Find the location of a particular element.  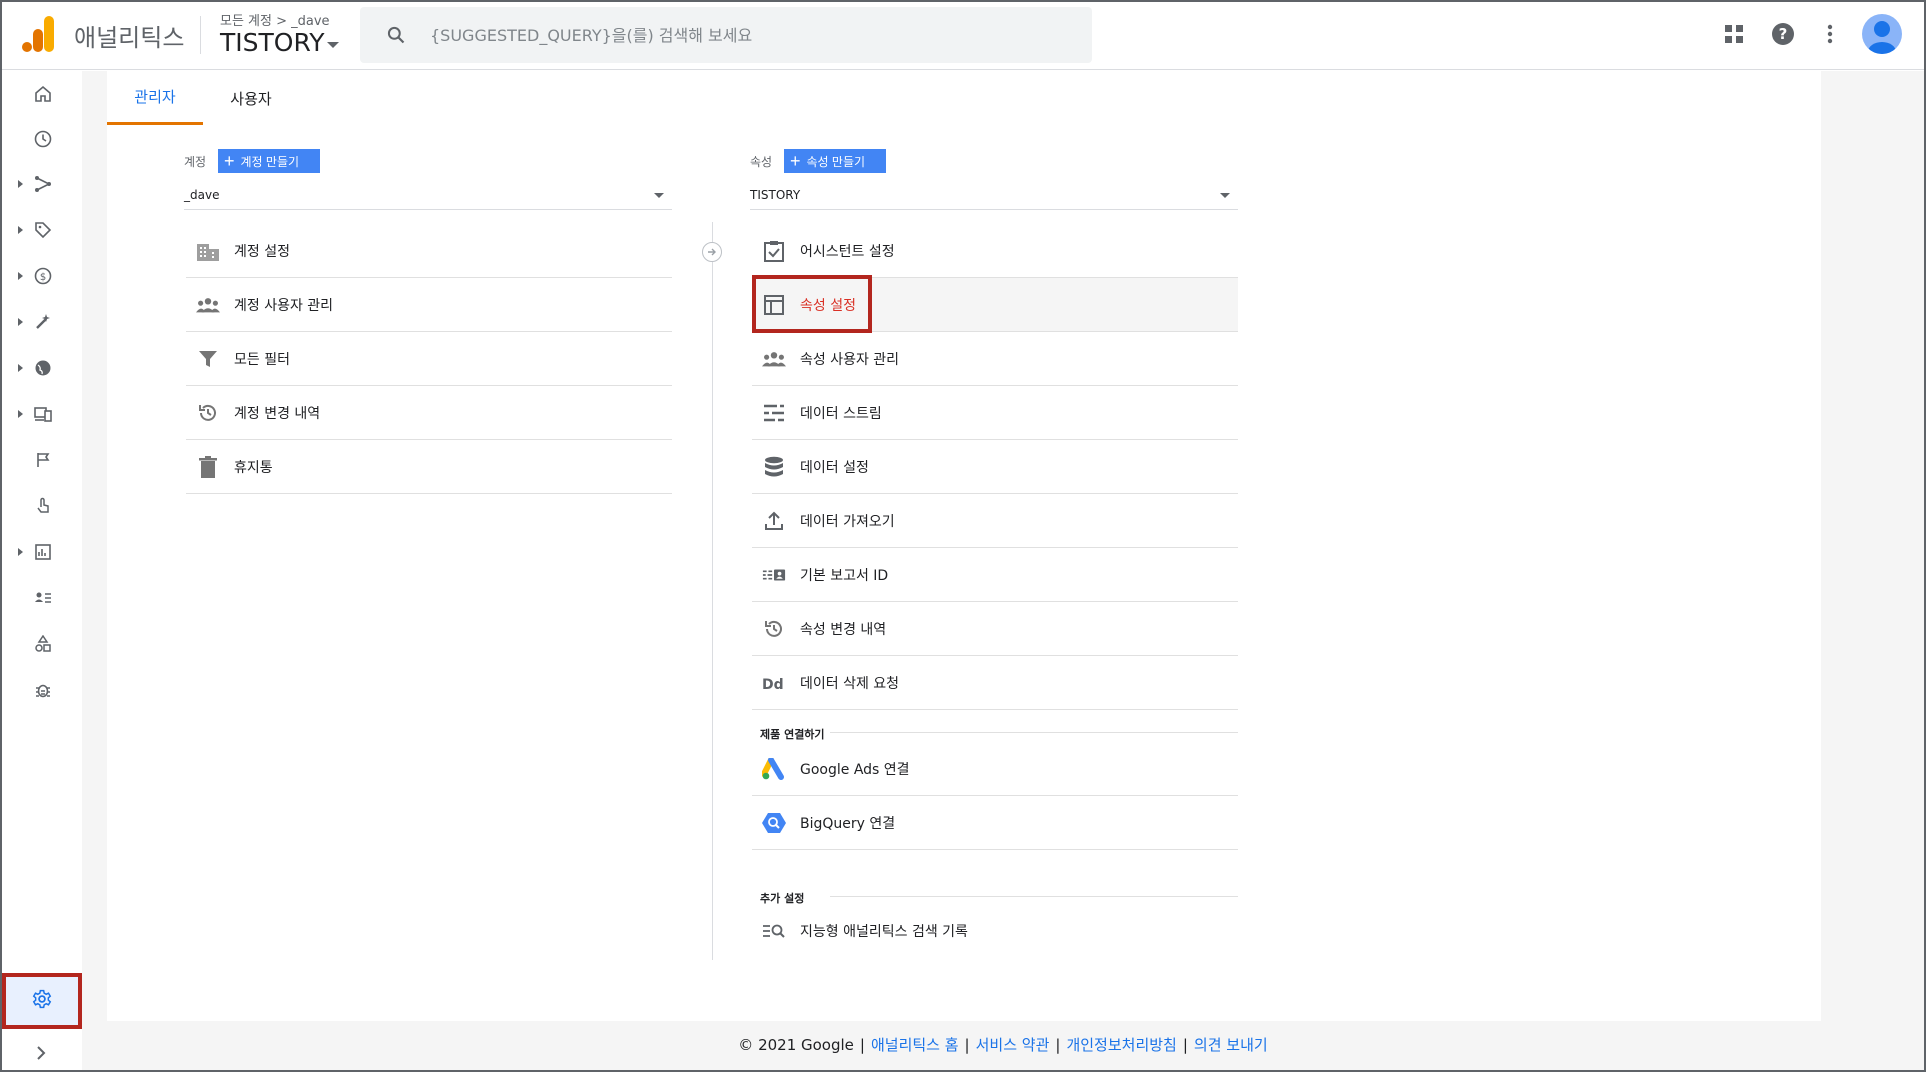

menu-label: 데이터 삭제 요청 is located at coordinates (850, 683).